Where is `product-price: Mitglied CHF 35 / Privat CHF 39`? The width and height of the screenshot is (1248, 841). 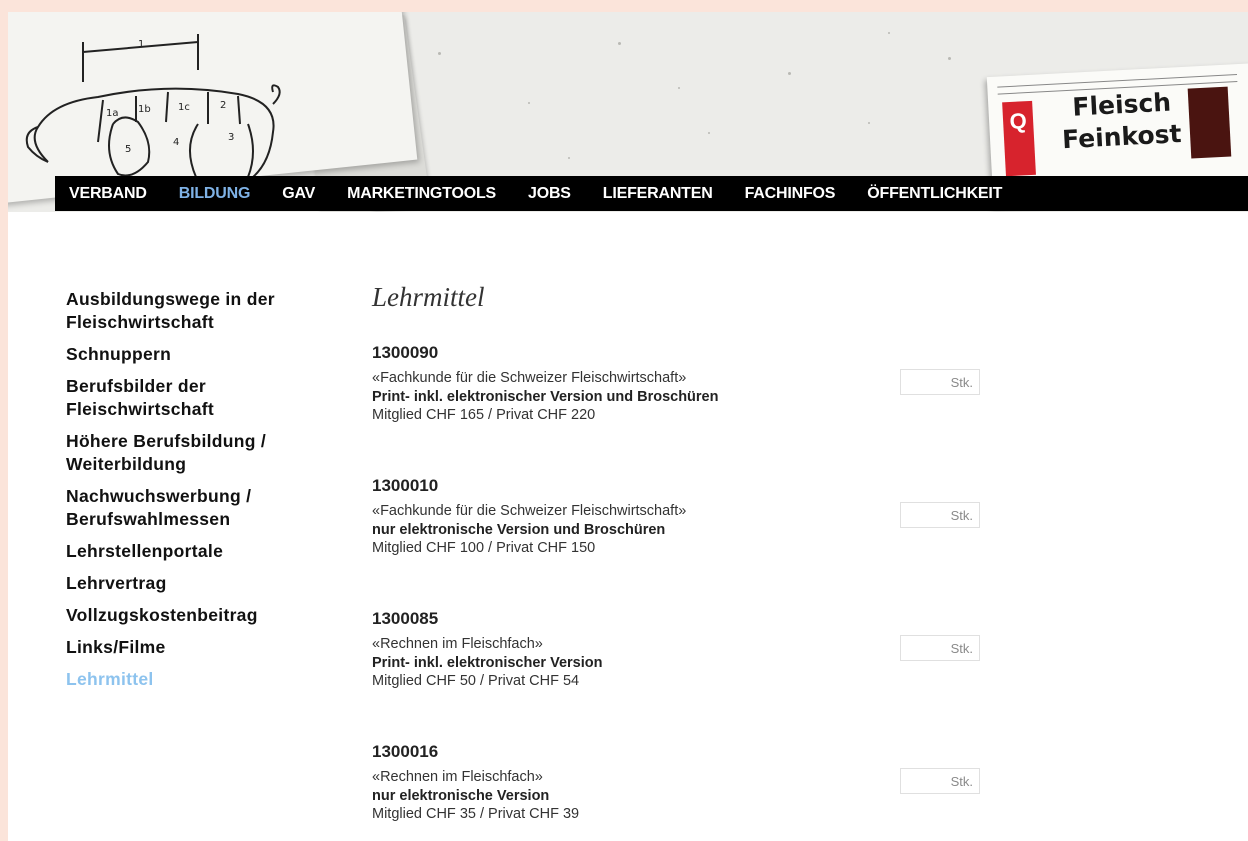
product-price: Mitglied CHF 35 / Privat CHF 39 is located at coordinates (476, 814).